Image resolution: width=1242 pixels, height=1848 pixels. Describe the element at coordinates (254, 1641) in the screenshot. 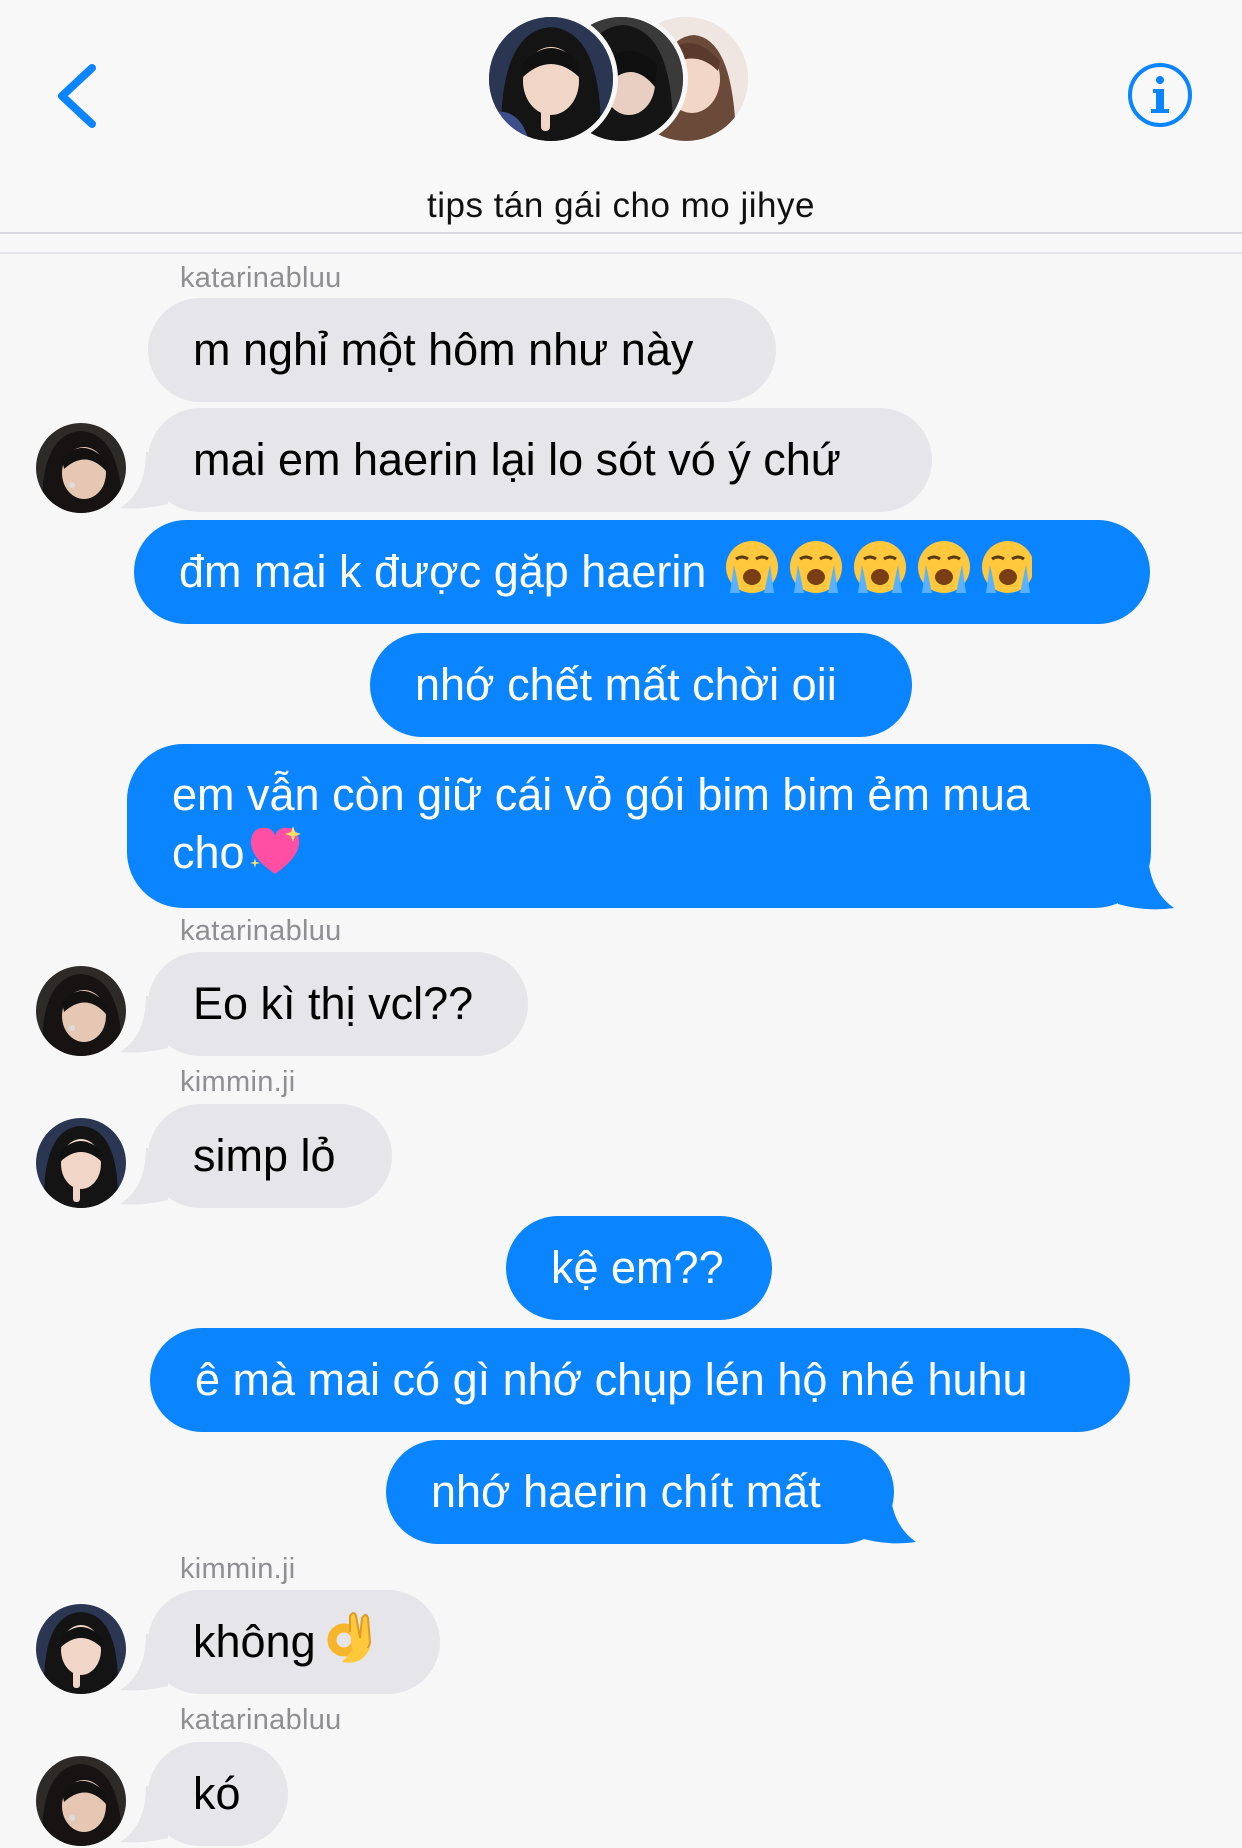

I see `message-text: không` at that location.